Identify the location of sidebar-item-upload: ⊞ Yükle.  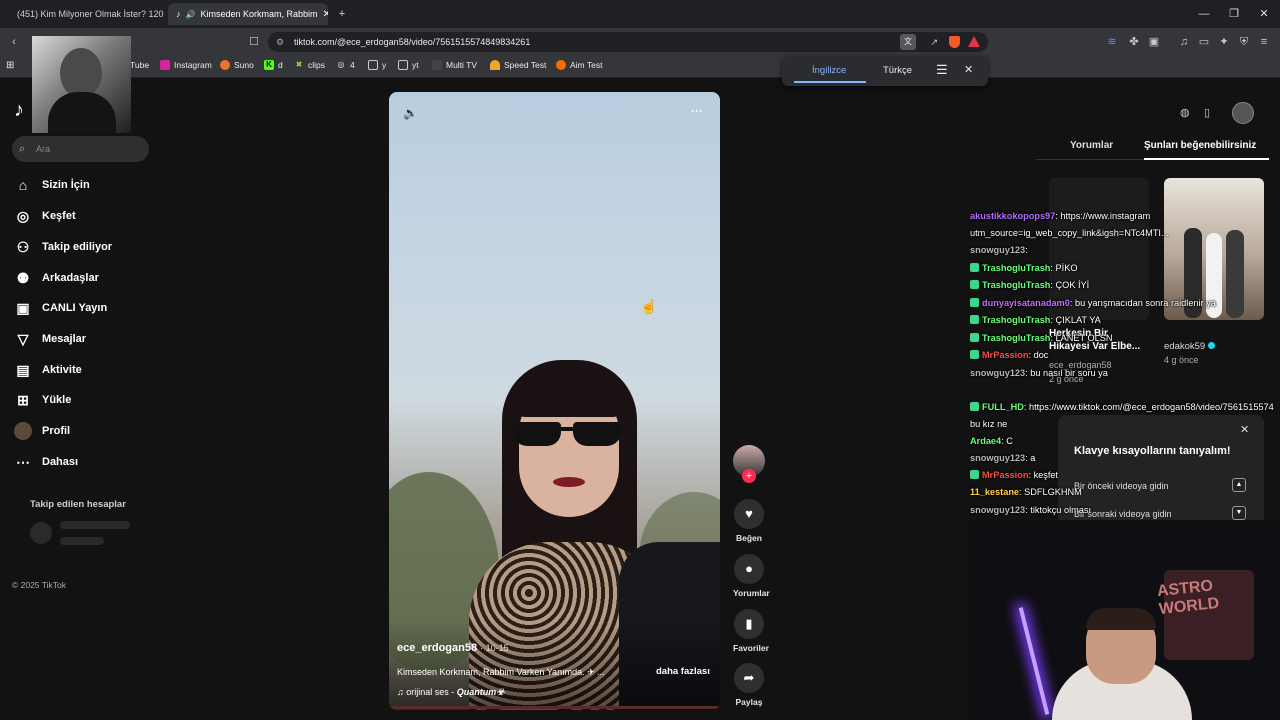
(42, 400).